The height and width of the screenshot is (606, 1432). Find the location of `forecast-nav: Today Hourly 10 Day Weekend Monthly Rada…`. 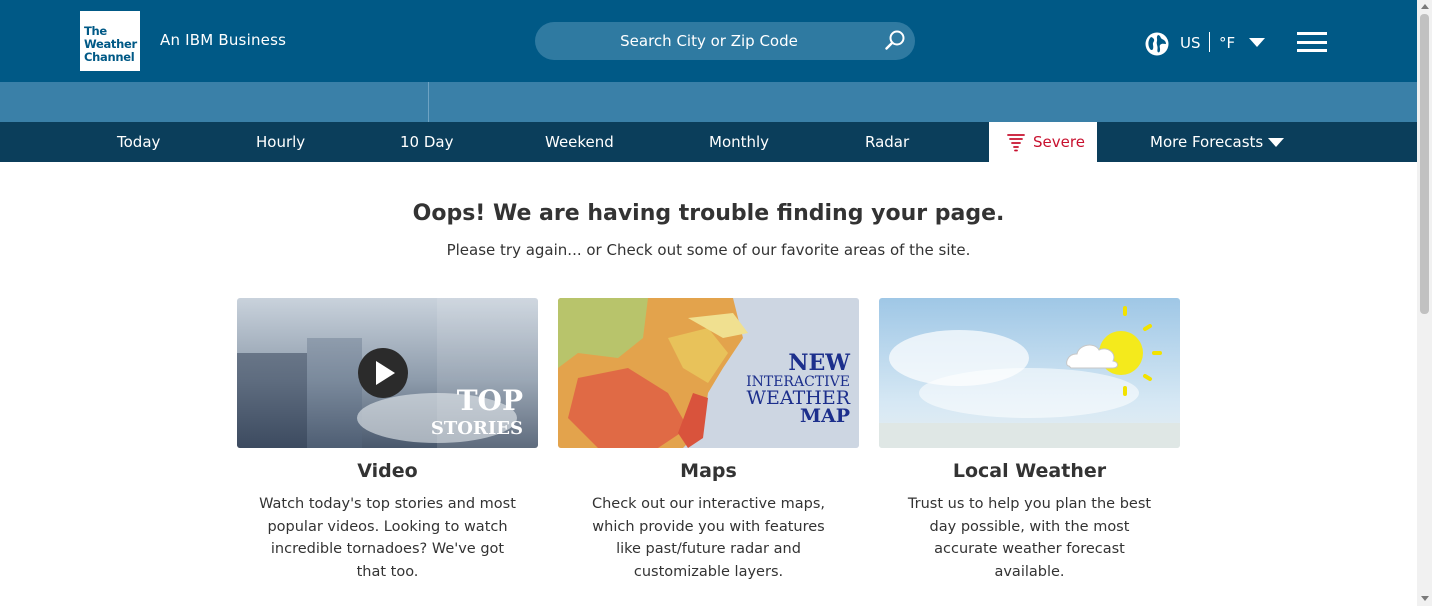

forecast-nav: Today Hourly 10 Day Weekend Monthly Rada… is located at coordinates (708, 142).